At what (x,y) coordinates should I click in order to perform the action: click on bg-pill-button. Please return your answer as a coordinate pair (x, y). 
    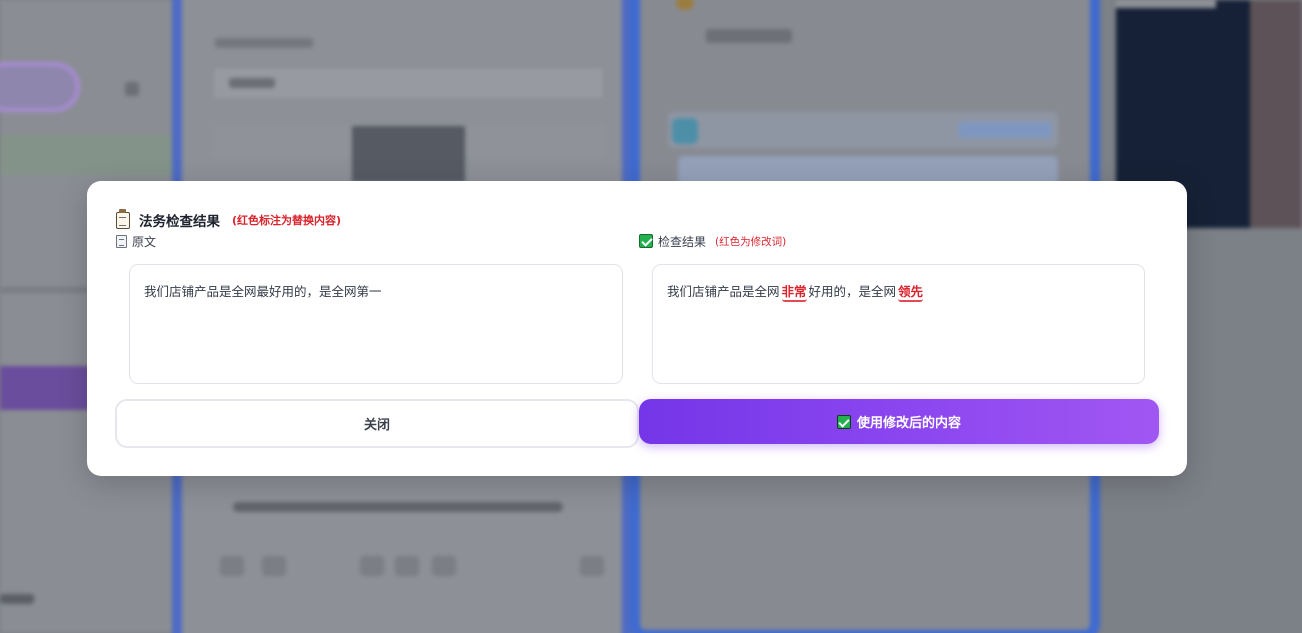
    Looking at the image, I should click on (40, 87).